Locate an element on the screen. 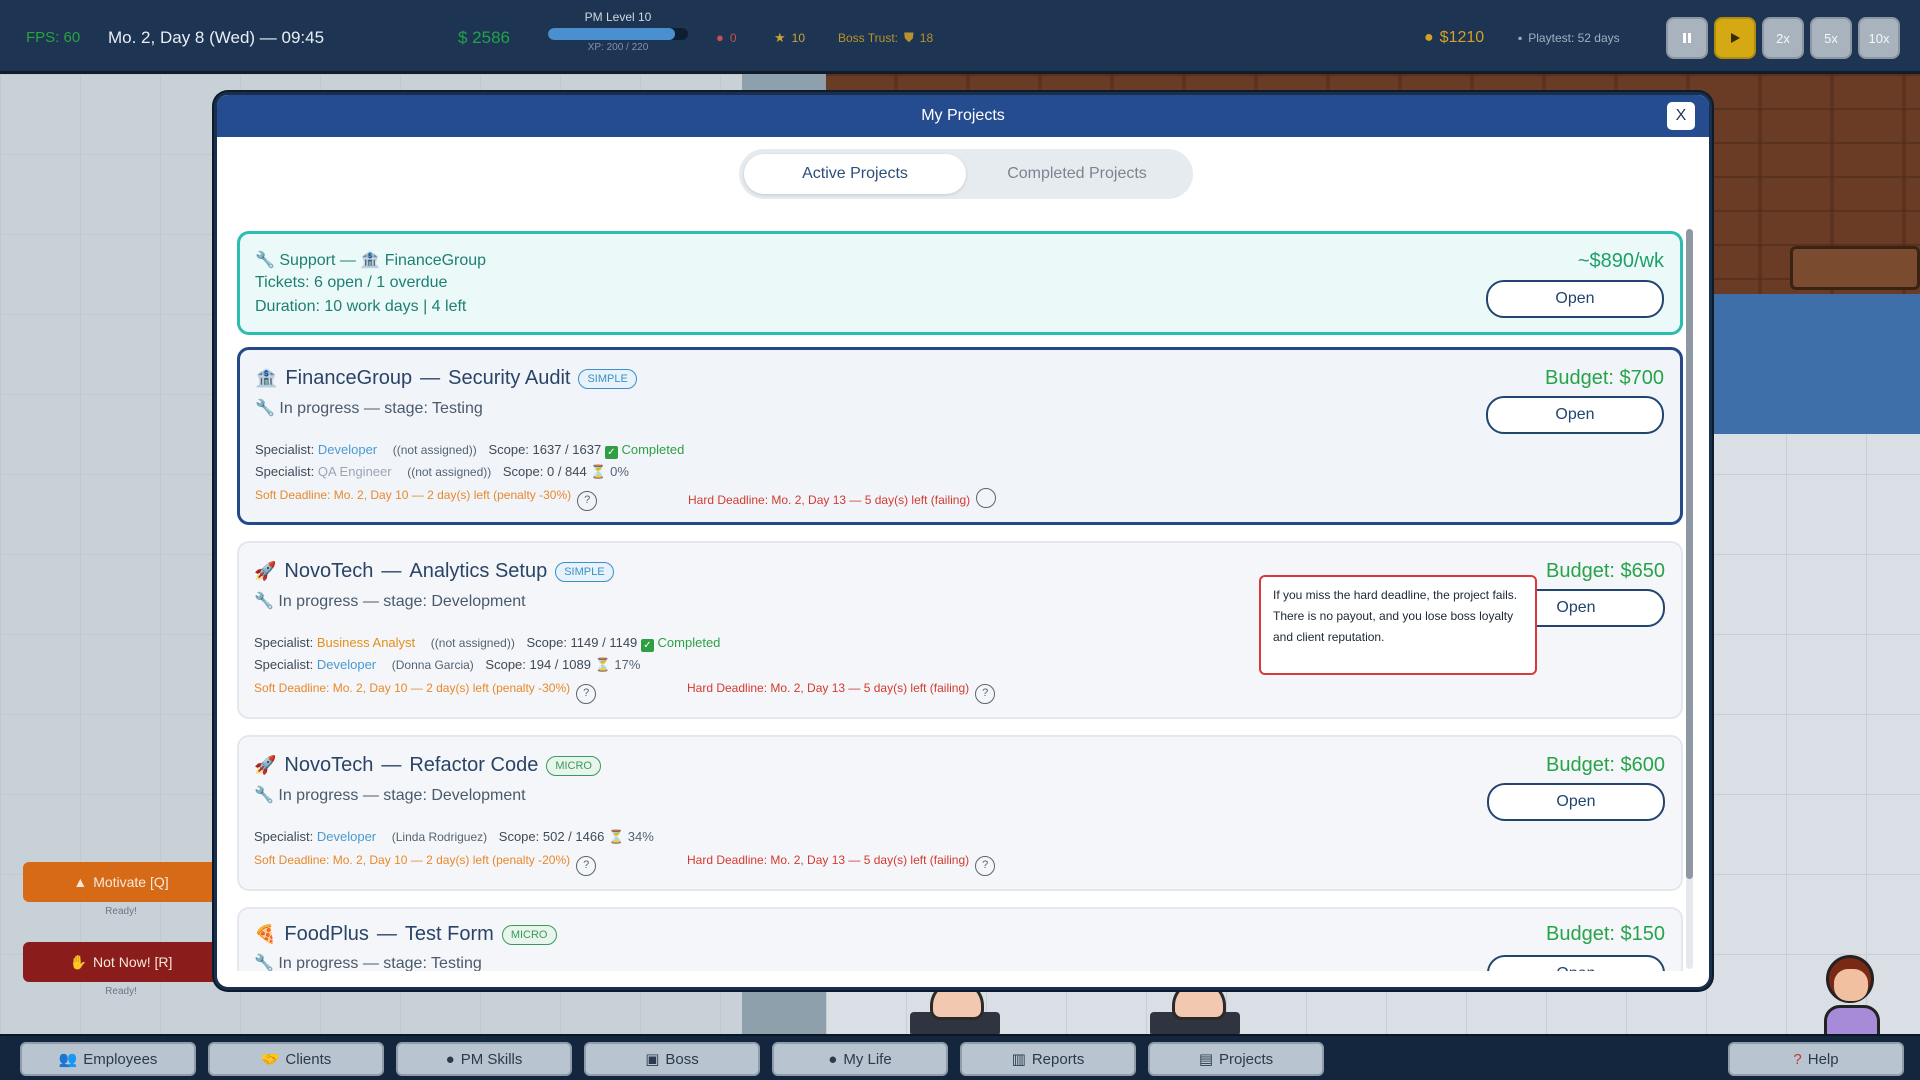  chart-icon: ▥ is located at coordinates (1018, 1059).